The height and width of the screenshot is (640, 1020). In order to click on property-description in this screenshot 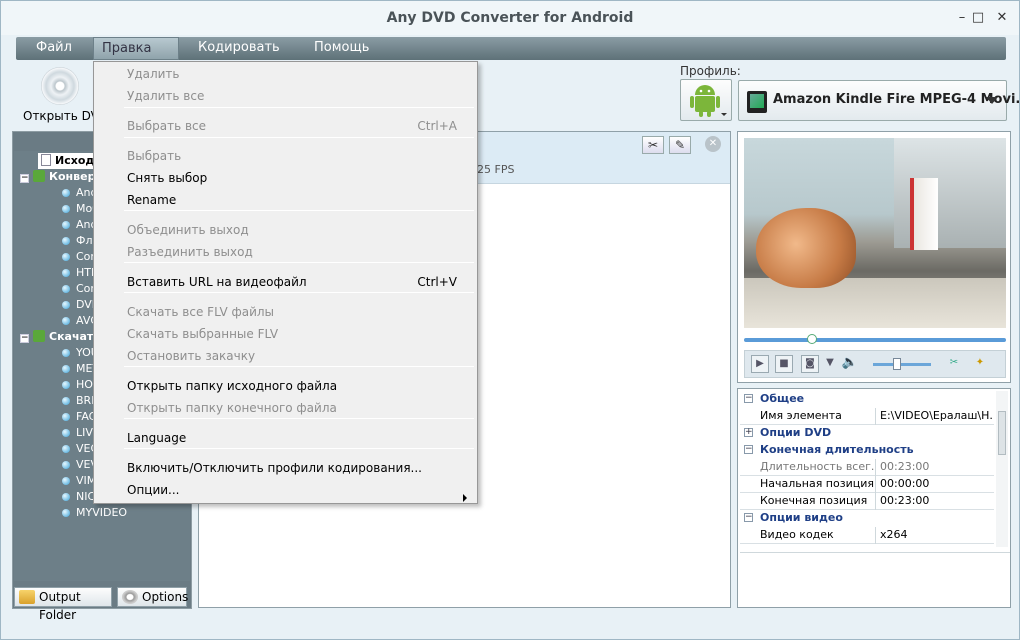, I will do `click(875, 579)`.